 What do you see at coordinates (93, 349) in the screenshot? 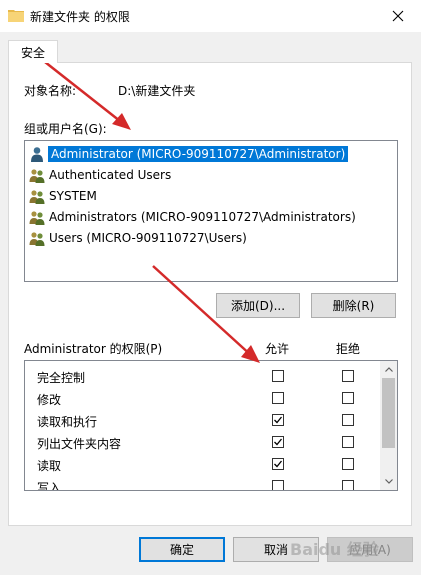
I see `permissions-header: Administrator 的权限(P)` at bounding box center [93, 349].